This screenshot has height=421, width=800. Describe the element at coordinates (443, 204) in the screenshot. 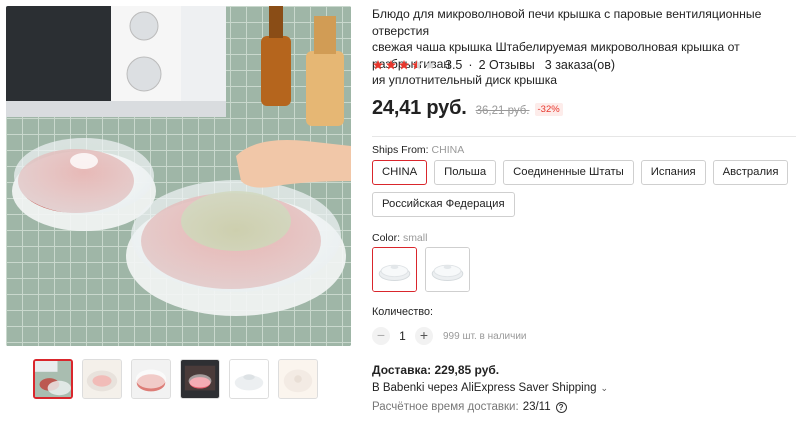

I see `ships-from-option: Российская Федерация` at that location.